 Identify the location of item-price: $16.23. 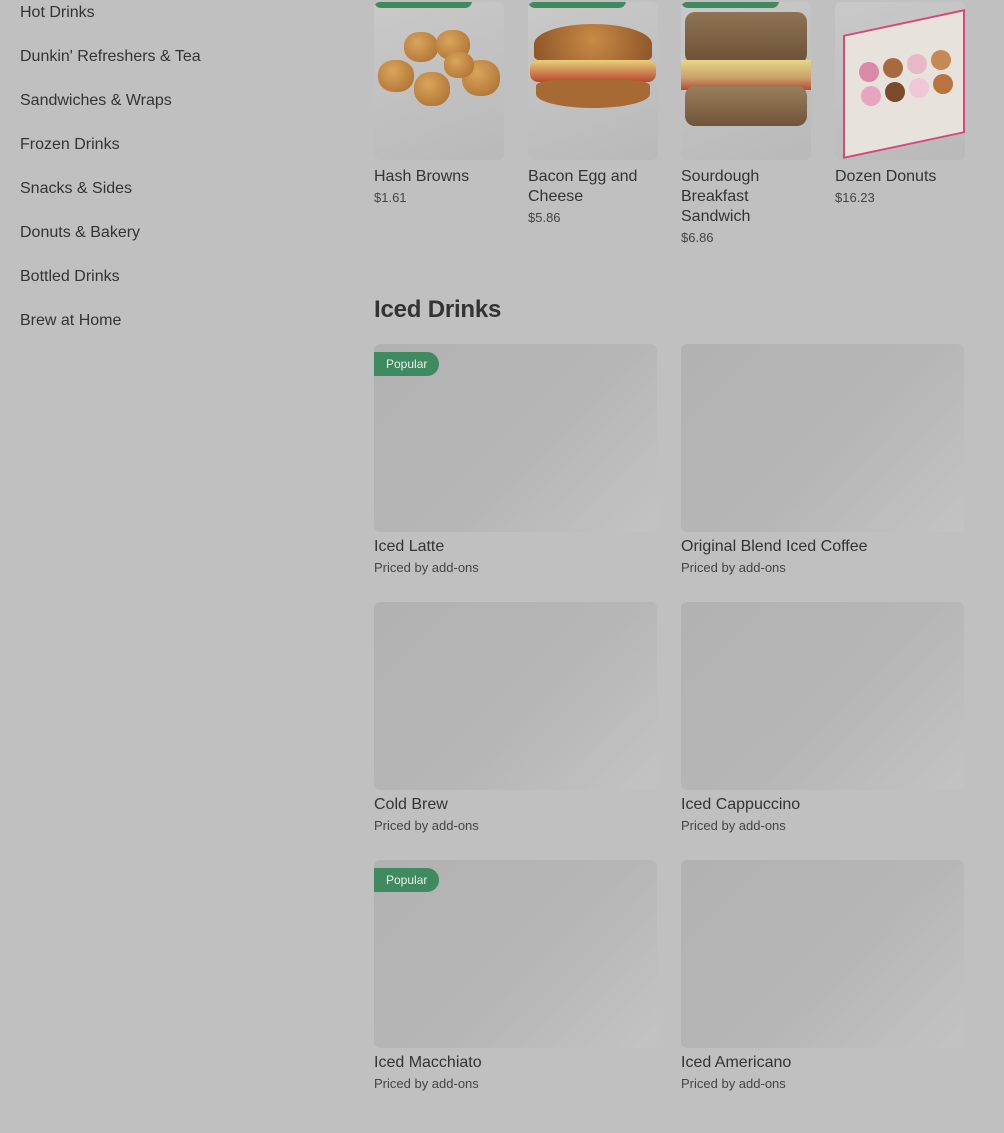
(855, 197).